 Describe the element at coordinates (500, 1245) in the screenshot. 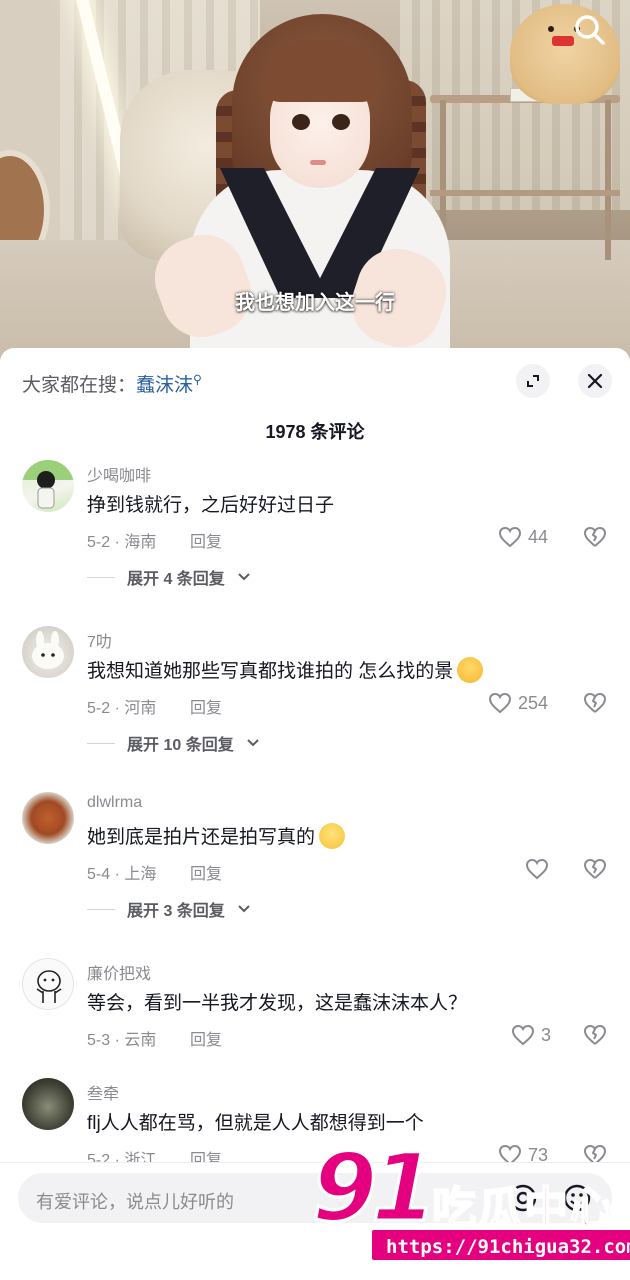

I see `watermark-url: https://91chigua32.com` at that location.